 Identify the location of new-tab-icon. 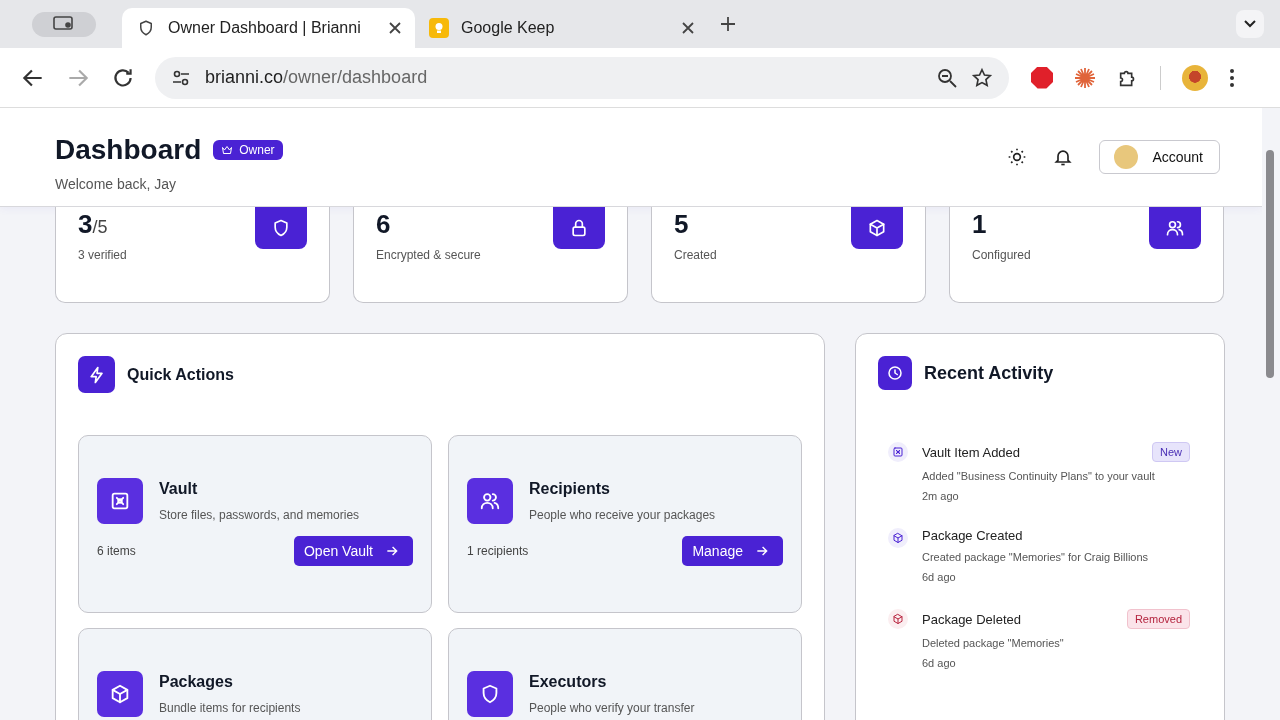
(728, 24).